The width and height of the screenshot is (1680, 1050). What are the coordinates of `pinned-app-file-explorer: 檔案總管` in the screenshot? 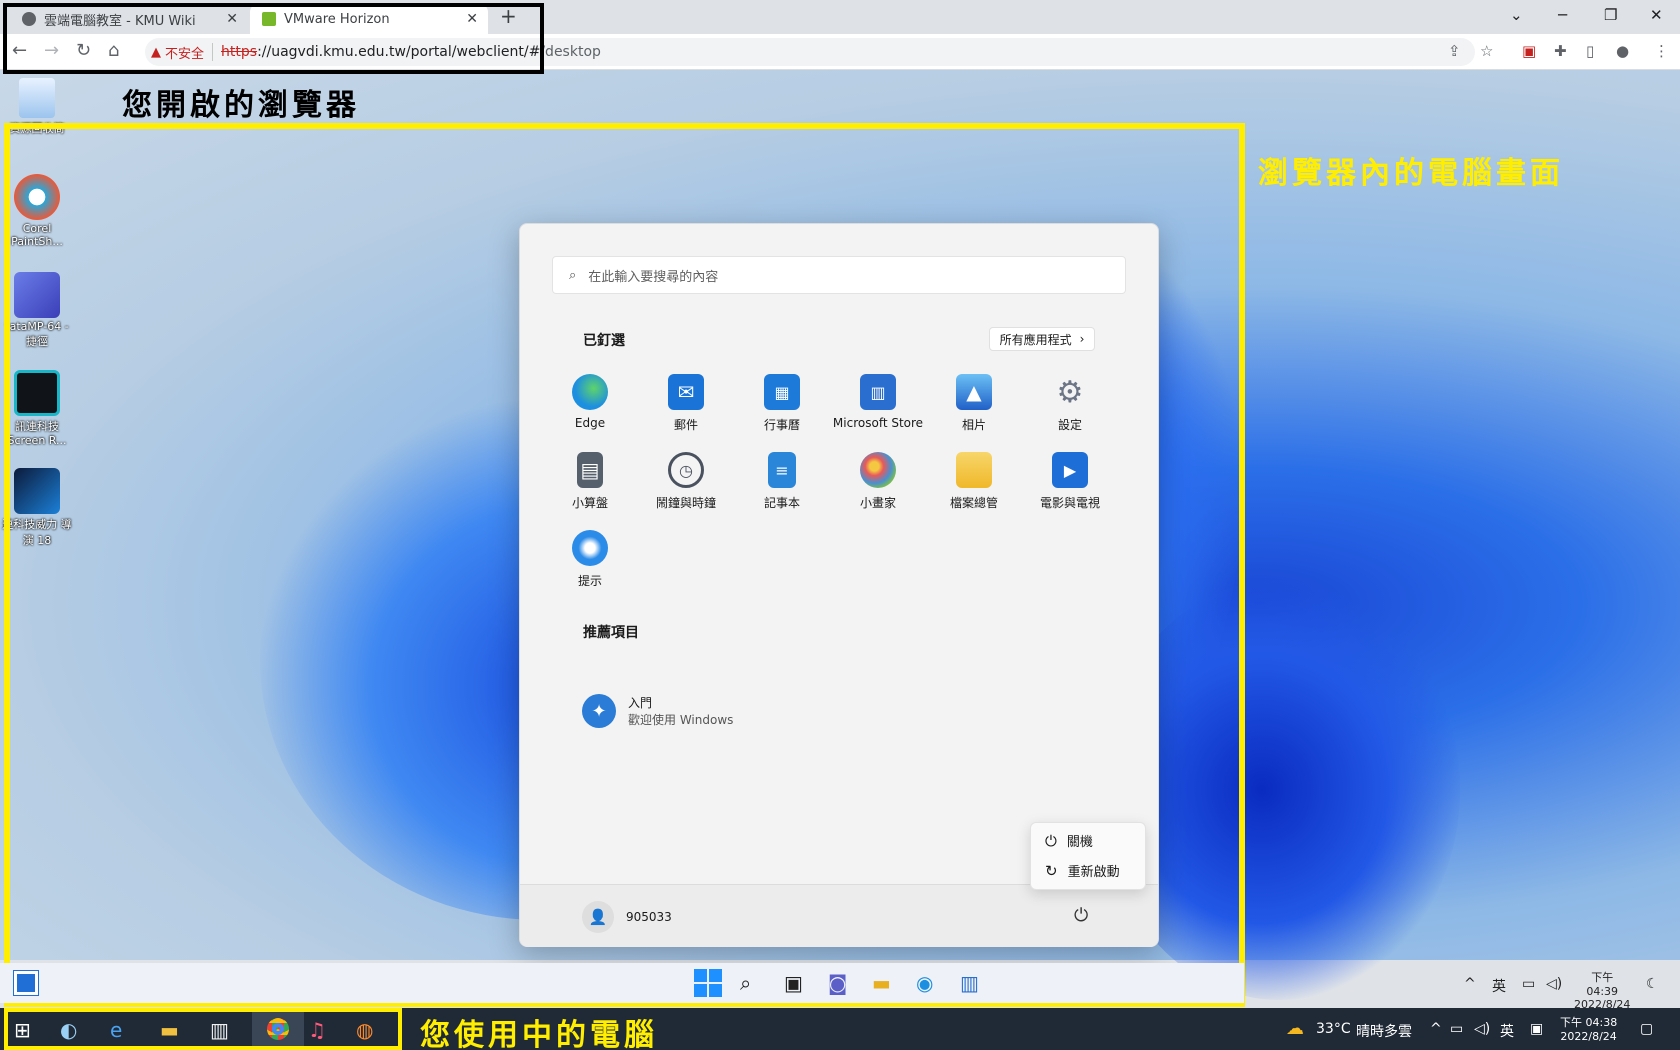 It's located at (974, 481).